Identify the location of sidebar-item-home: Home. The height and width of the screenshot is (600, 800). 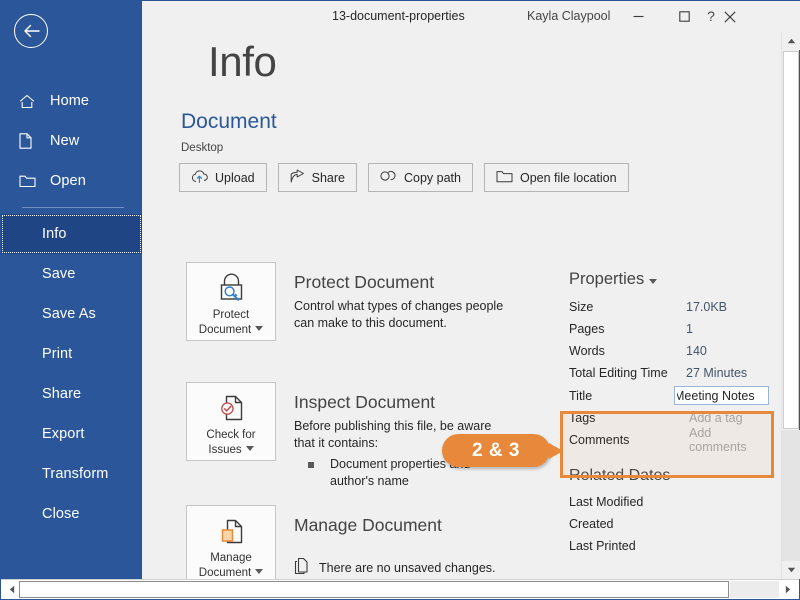
(71, 101).